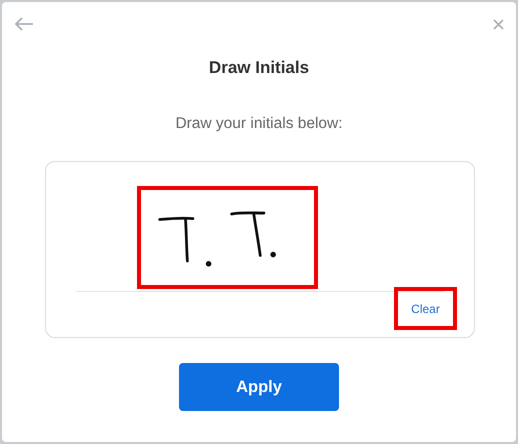 Image resolution: width=518 pixels, height=444 pixels. Describe the element at coordinates (259, 124) in the screenshot. I see `instruction-text: Draw your initials below:` at that location.